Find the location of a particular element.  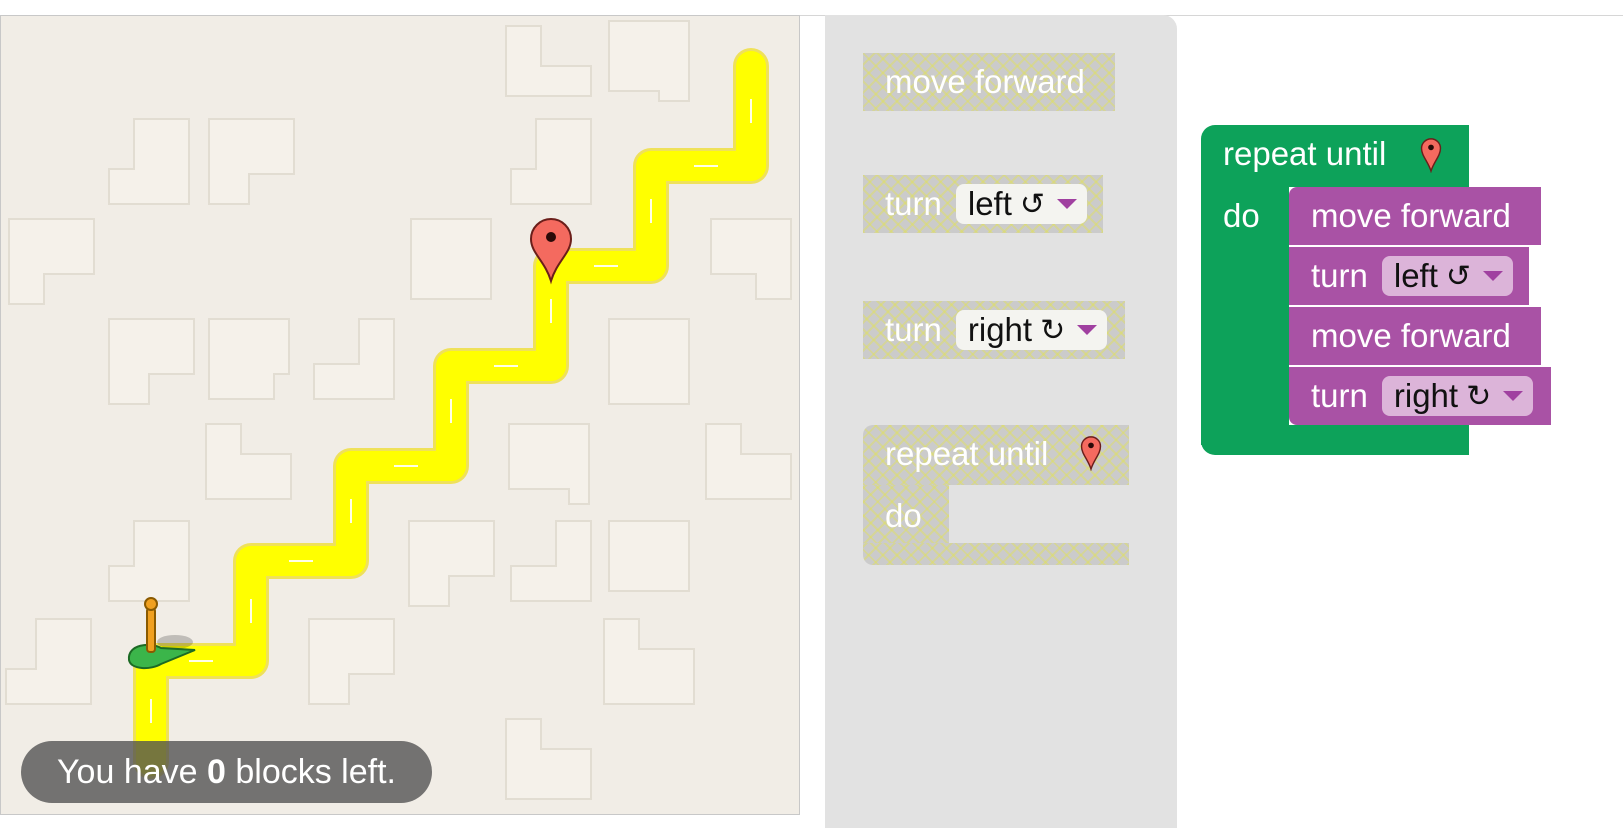

toolbox-repeat-until-block: repeat until do is located at coordinates (996, 495).